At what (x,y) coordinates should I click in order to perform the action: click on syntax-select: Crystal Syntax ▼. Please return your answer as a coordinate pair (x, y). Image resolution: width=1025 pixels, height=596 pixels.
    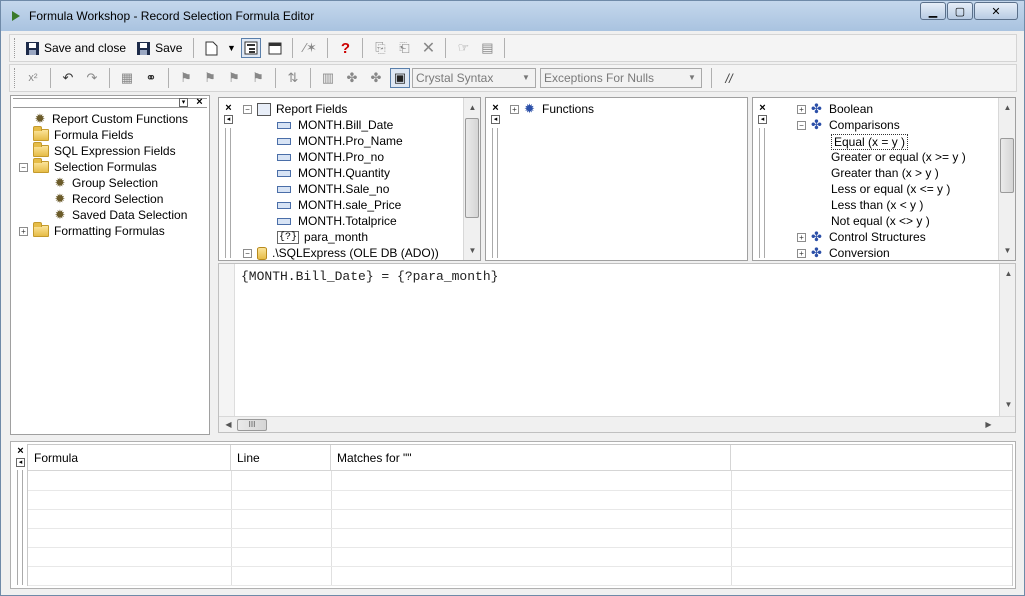
    Looking at the image, I should click on (474, 78).